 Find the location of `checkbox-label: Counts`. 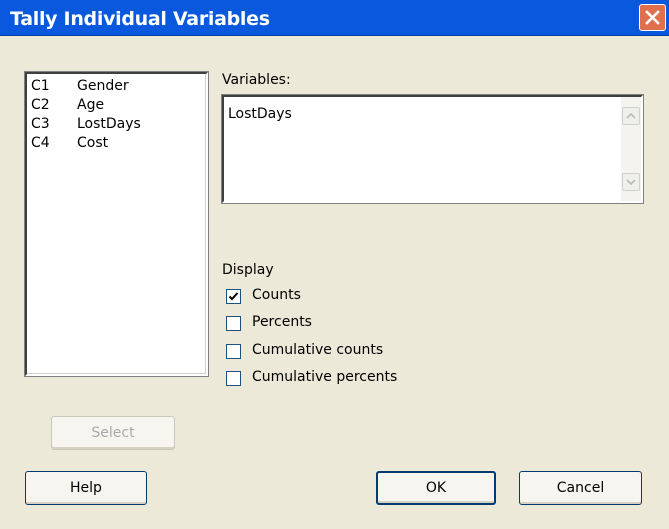

checkbox-label: Counts is located at coordinates (276, 295).